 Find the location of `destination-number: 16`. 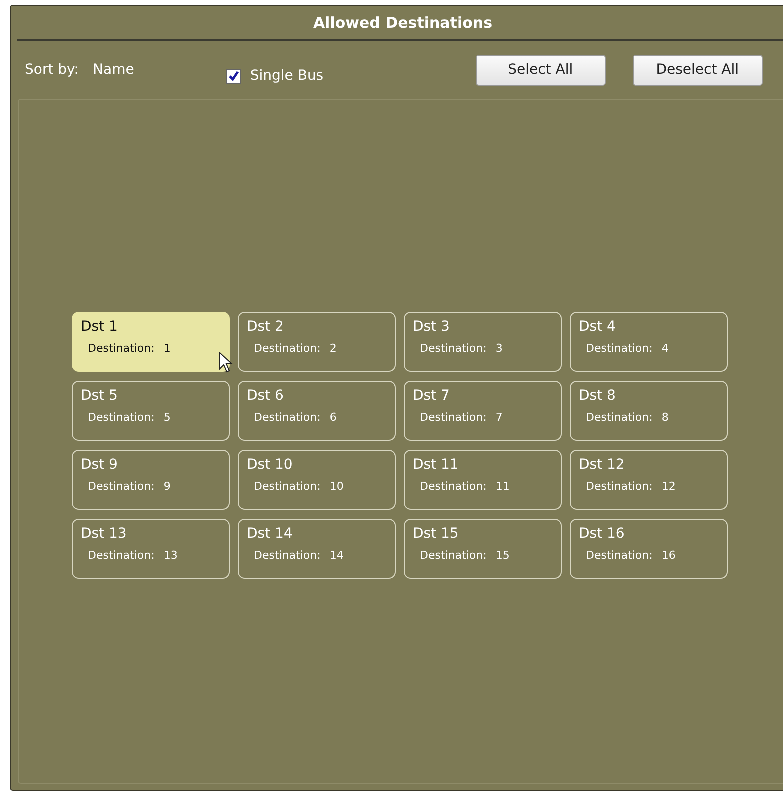

destination-number: 16 is located at coordinates (669, 555).